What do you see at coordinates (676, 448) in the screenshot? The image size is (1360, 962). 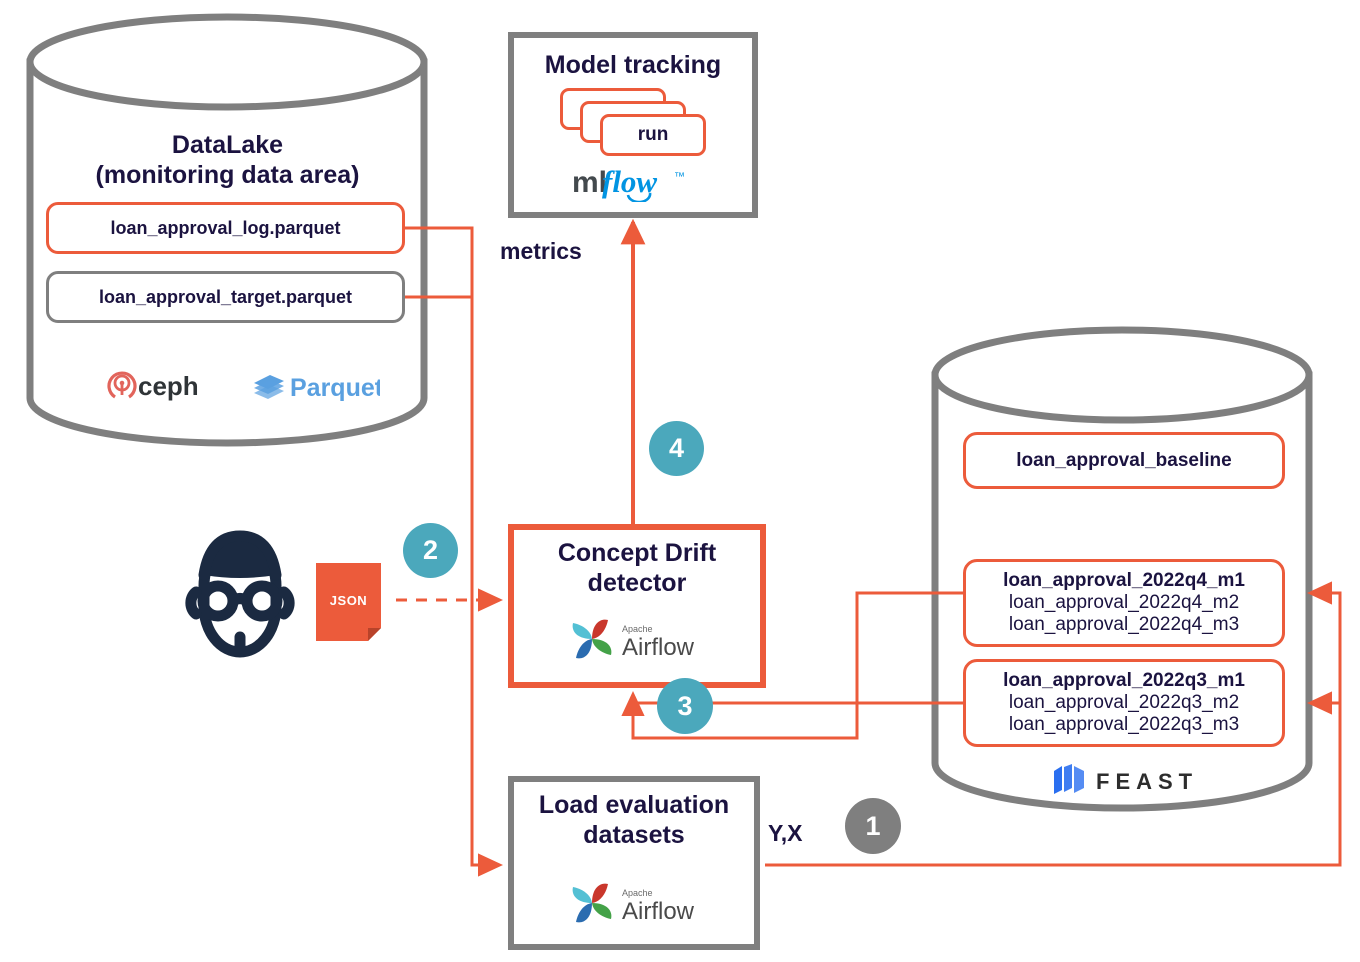 I see `step-badge-4: 4` at bounding box center [676, 448].